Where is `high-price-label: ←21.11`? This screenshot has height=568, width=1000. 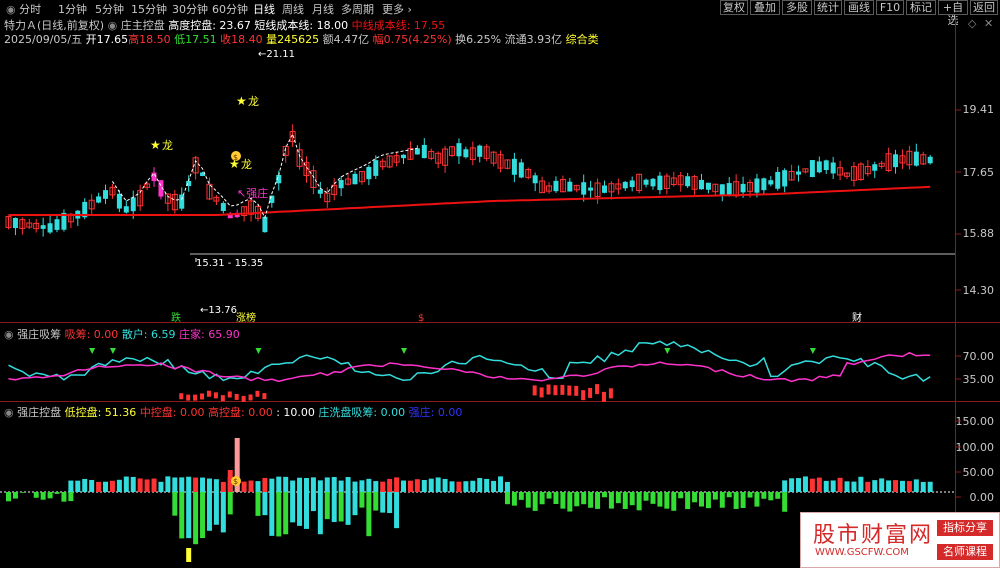 high-price-label: ←21.11 is located at coordinates (276, 54).